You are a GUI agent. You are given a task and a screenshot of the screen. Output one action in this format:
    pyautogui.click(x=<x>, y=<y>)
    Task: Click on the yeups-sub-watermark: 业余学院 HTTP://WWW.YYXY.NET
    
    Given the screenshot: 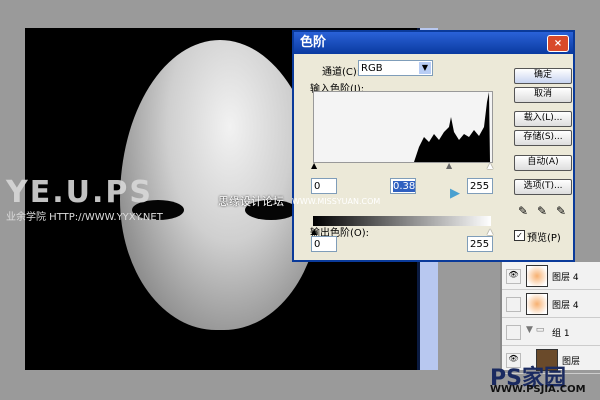 What is the action you would take?
    pyautogui.click(x=84, y=217)
    